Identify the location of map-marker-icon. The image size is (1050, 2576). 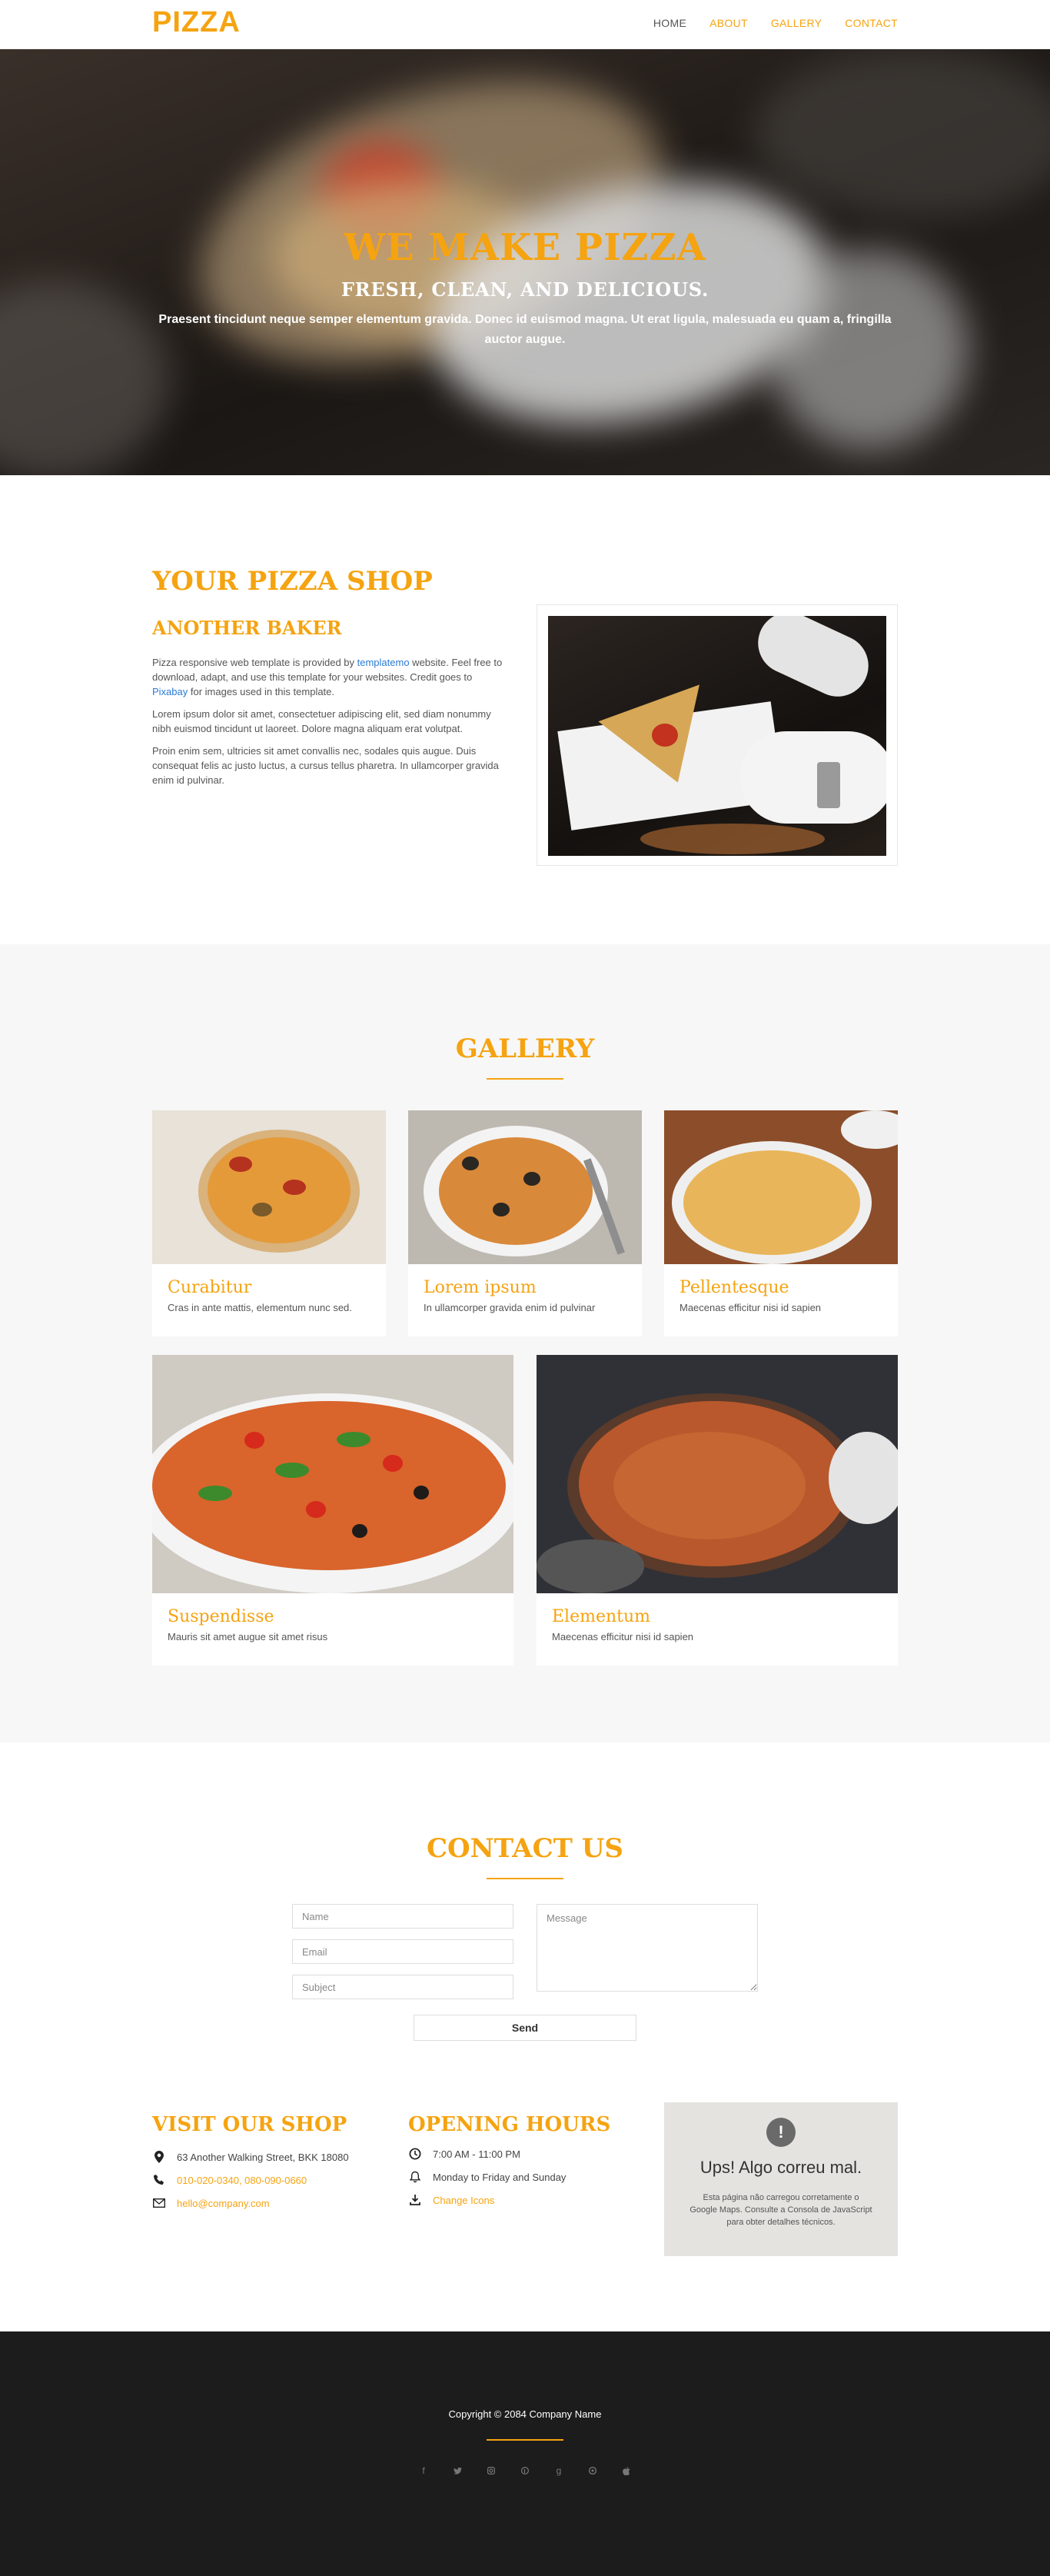
(159, 2157).